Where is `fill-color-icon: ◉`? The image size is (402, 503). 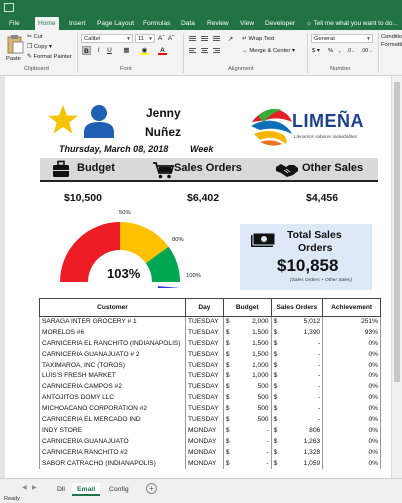
fill-color-icon: ◉ is located at coordinates (144, 50).